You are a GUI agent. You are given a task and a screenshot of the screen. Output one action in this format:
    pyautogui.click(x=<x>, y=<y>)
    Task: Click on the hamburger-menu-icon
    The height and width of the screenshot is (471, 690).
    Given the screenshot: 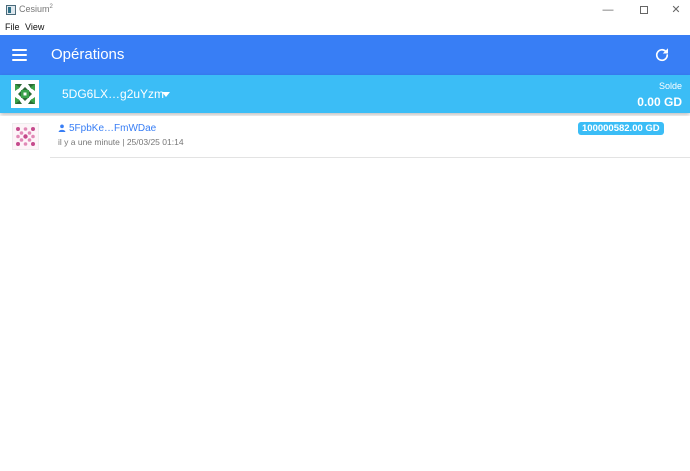 What is the action you would take?
    pyautogui.click(x=19, y=55)
    